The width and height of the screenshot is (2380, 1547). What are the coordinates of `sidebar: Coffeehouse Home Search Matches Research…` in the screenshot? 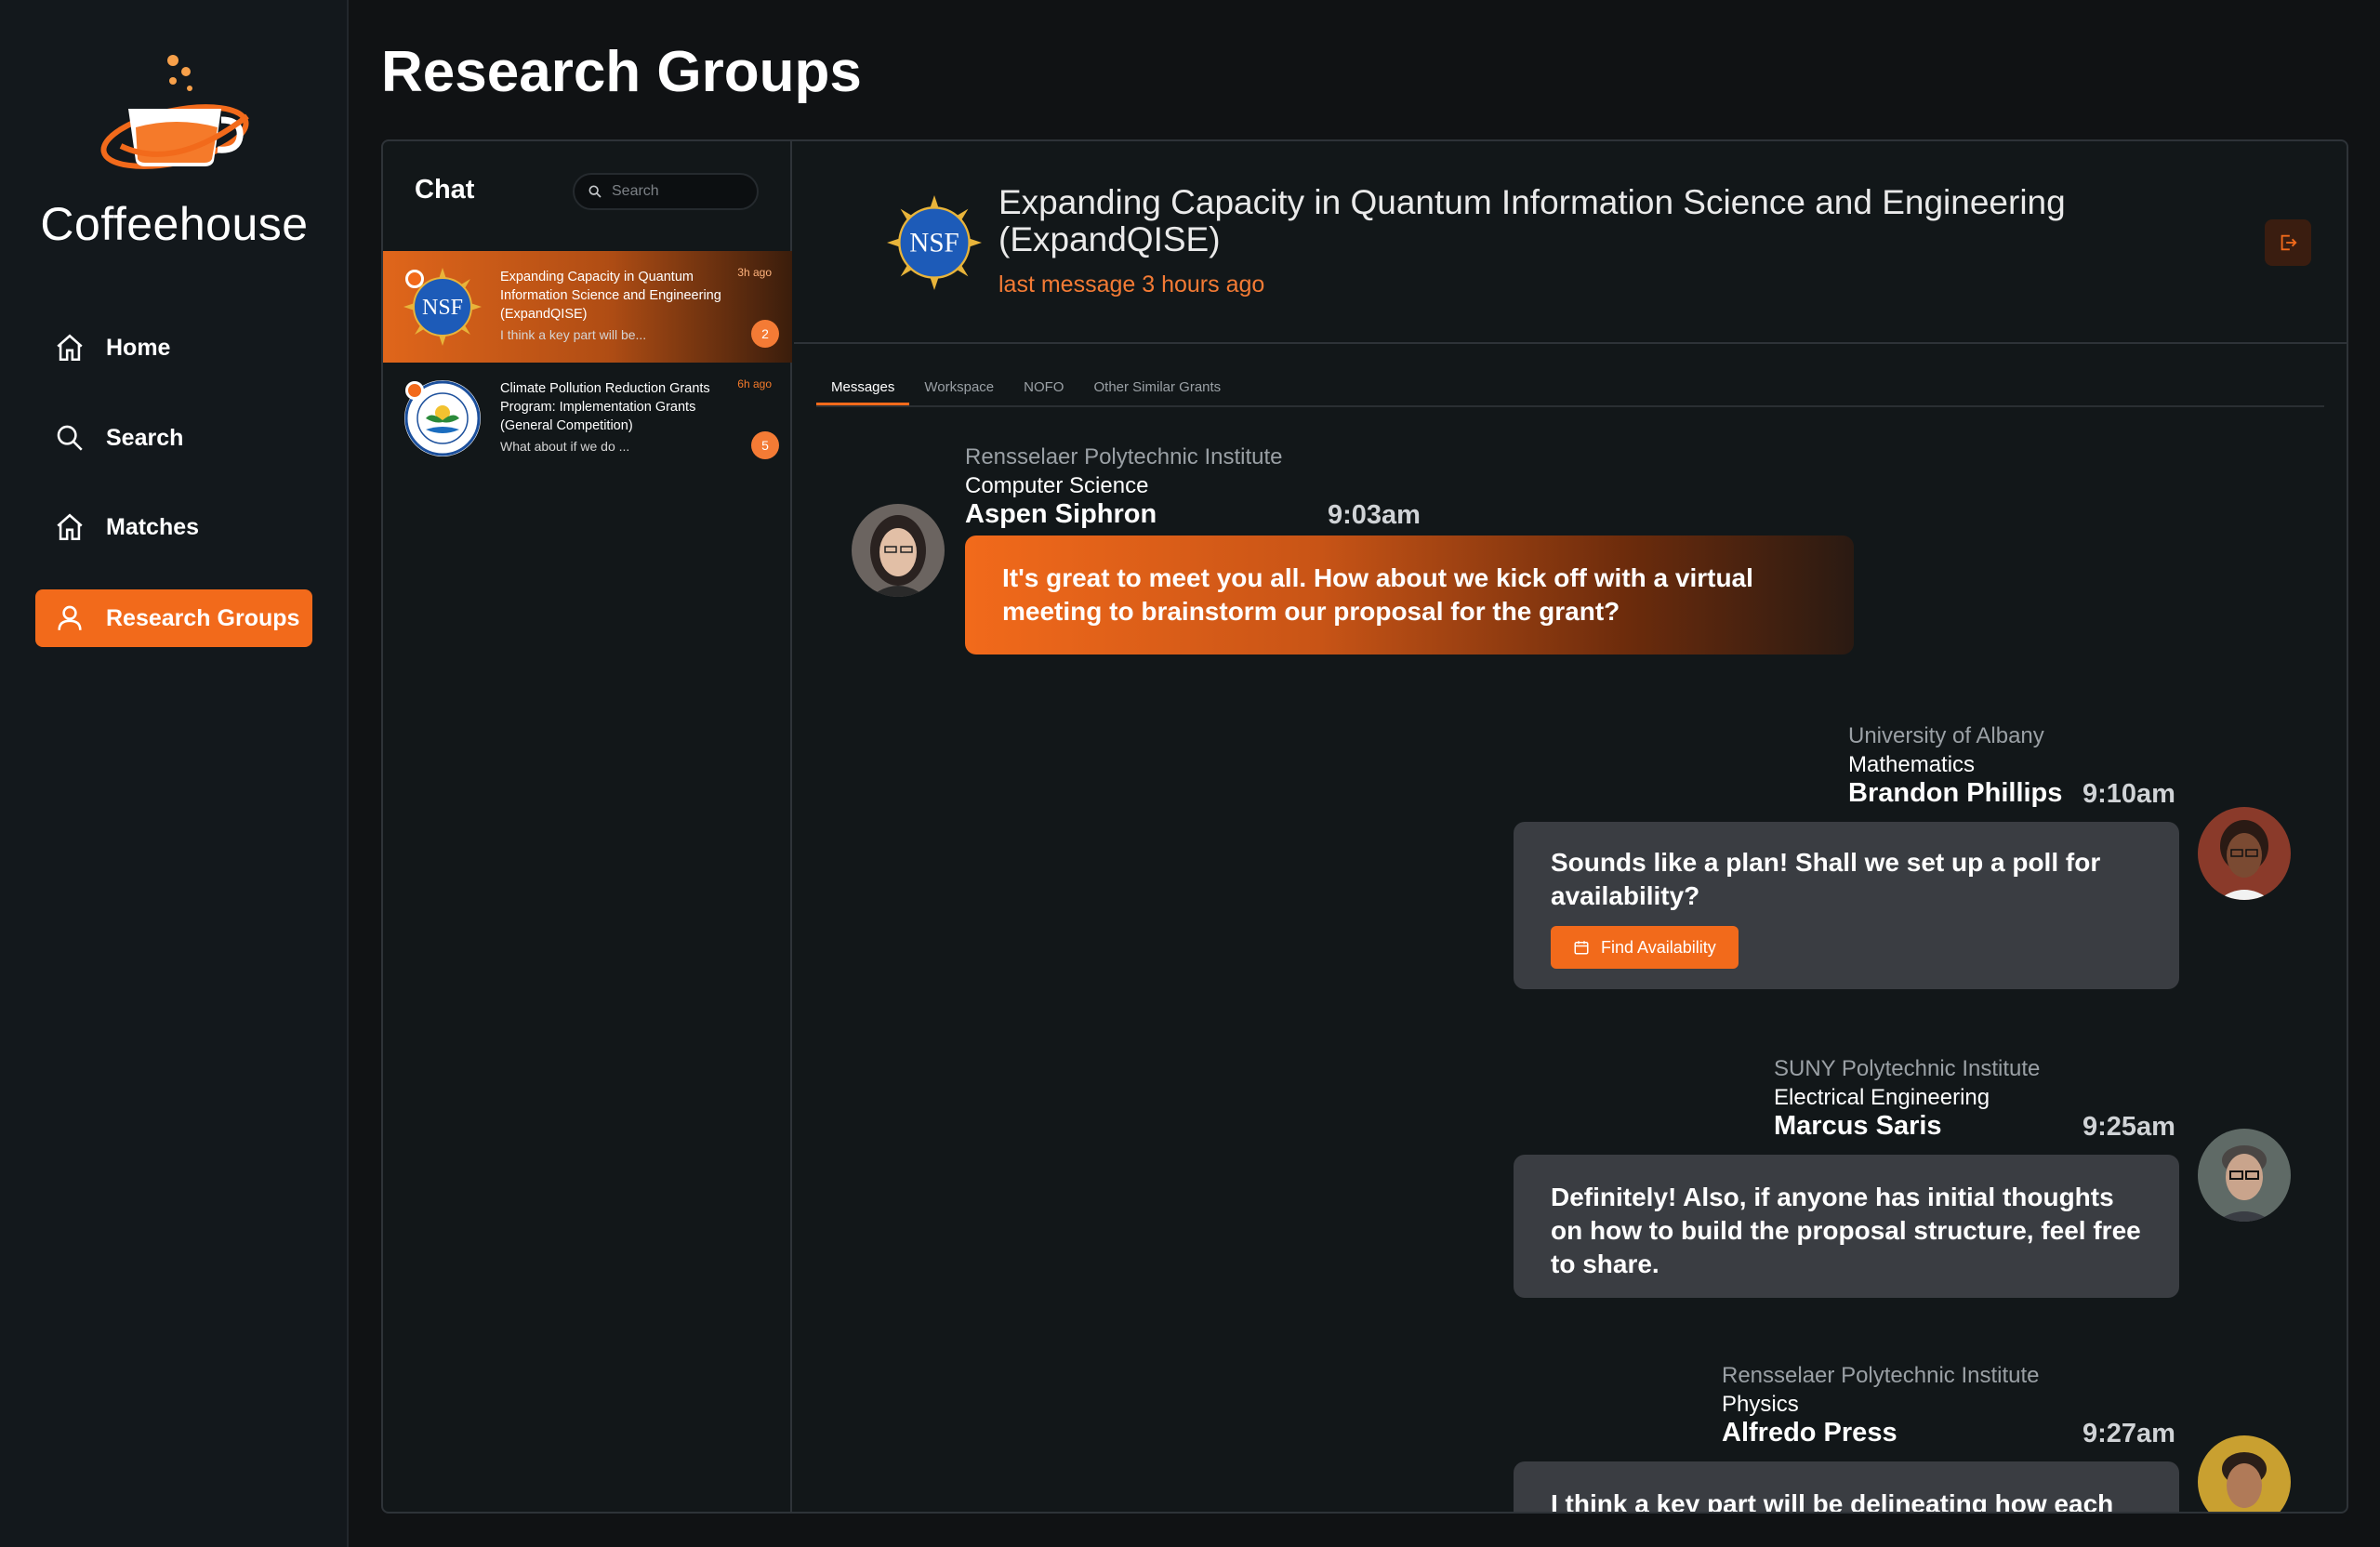 It's located at (174, 773).